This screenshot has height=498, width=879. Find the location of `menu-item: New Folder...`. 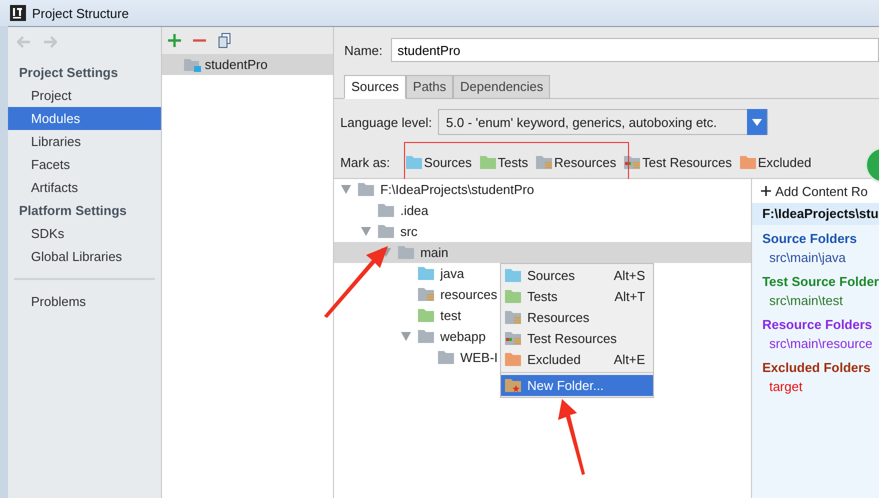

menu-item: New Folder... is located at coordinates (577, 385).